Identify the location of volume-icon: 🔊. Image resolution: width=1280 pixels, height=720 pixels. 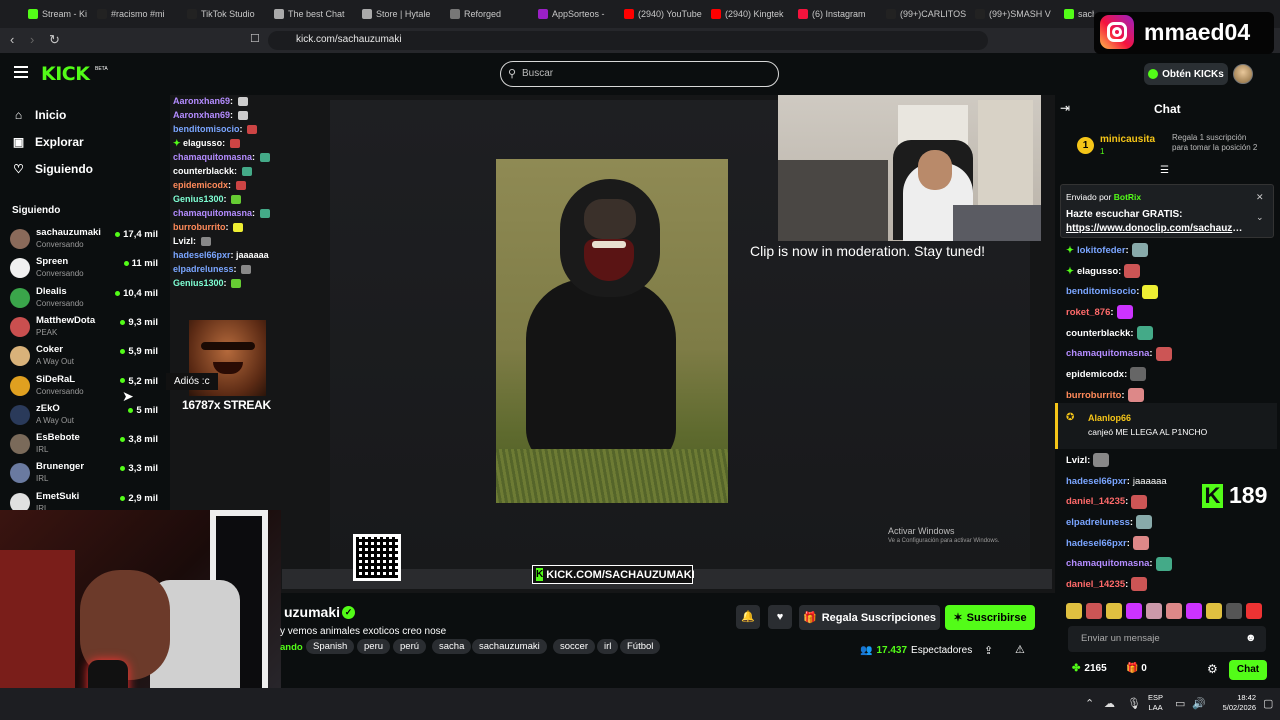
(1199, 703).